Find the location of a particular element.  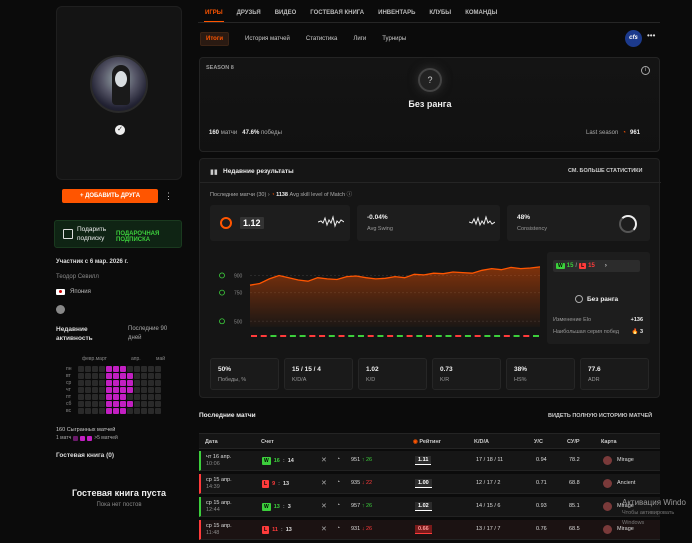

last-matches-label: Последние матчи (30) is located at coordinates (238, 195).